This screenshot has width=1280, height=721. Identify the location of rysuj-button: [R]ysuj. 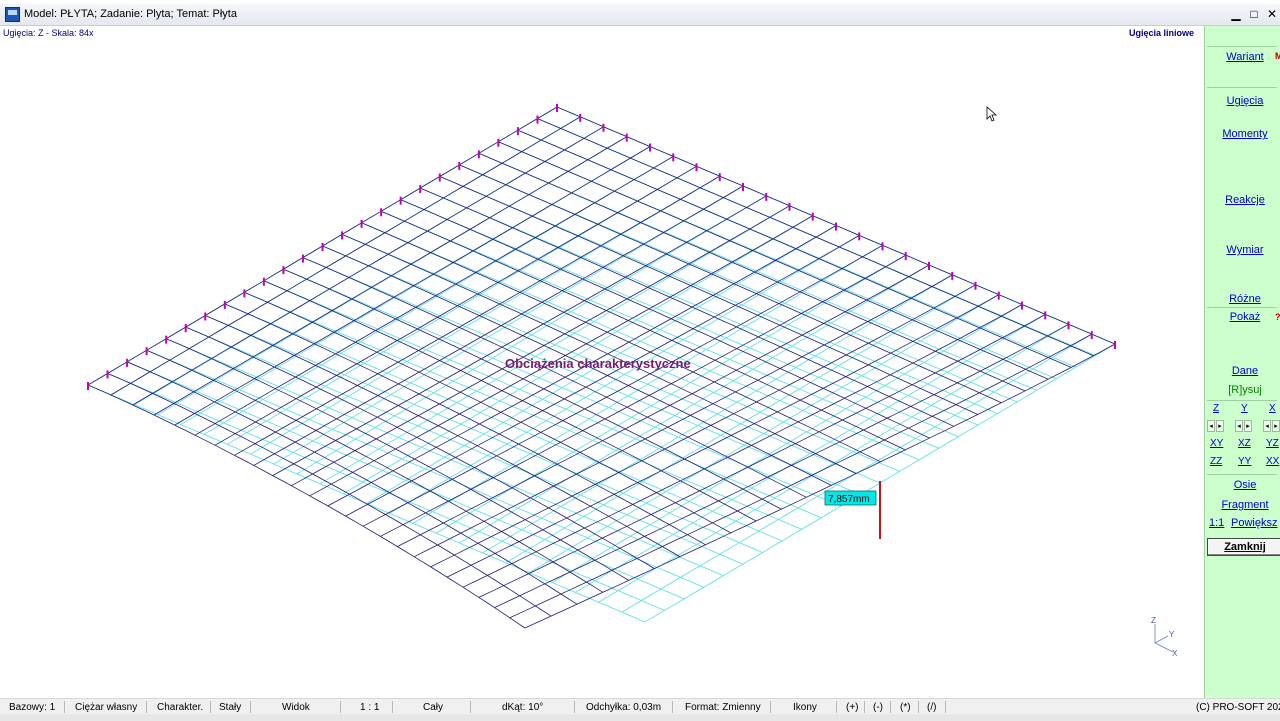
(1242, 390).